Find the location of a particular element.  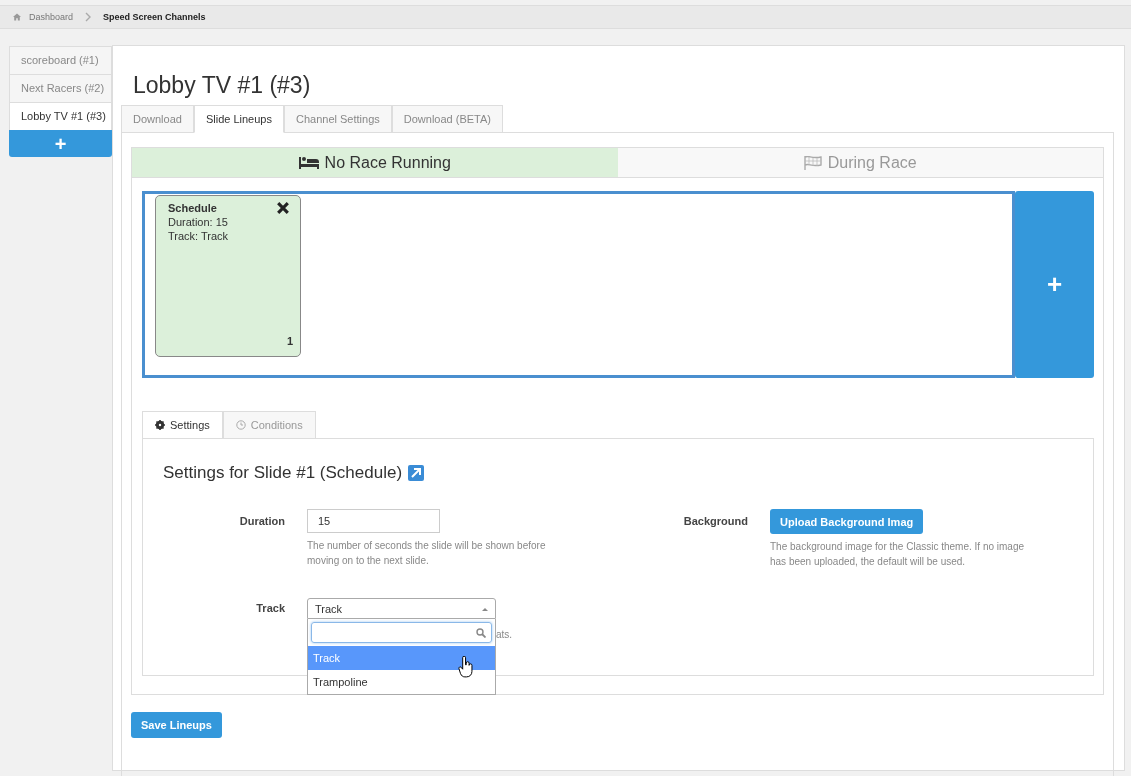

duration-field: 15 is located at coordinates (373, 521).